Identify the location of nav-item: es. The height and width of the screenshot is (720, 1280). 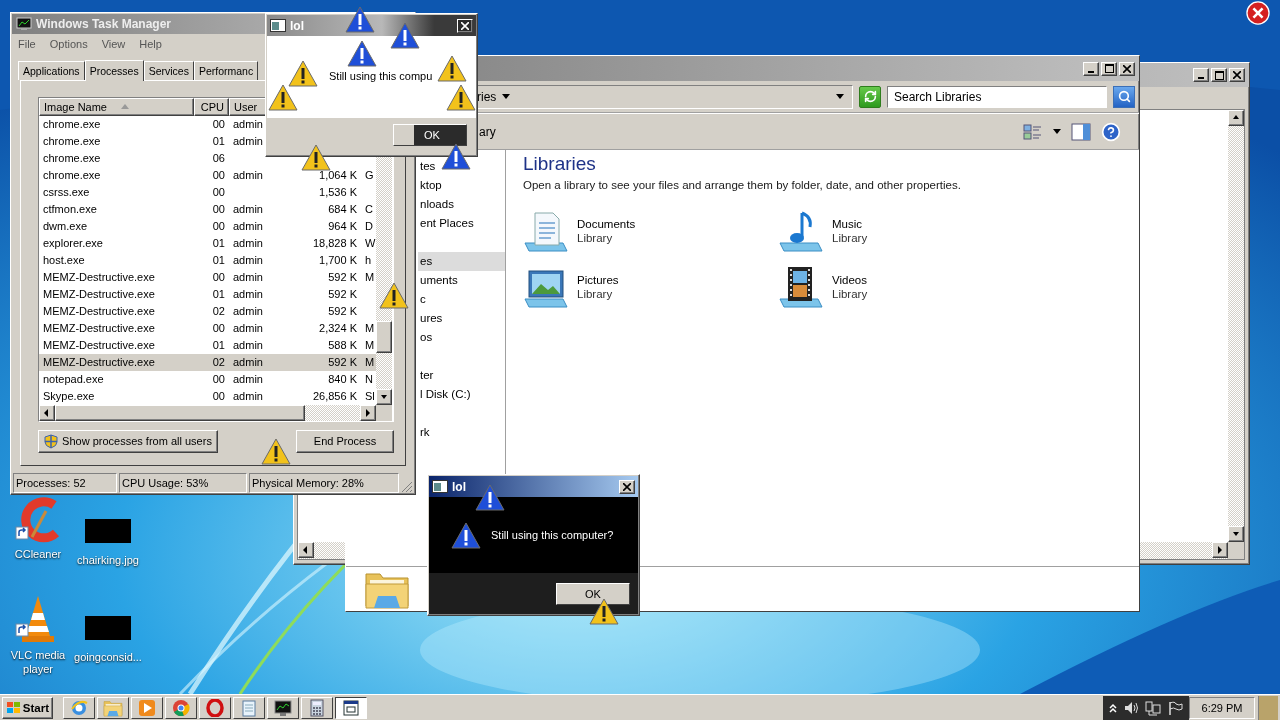
(461, 261).